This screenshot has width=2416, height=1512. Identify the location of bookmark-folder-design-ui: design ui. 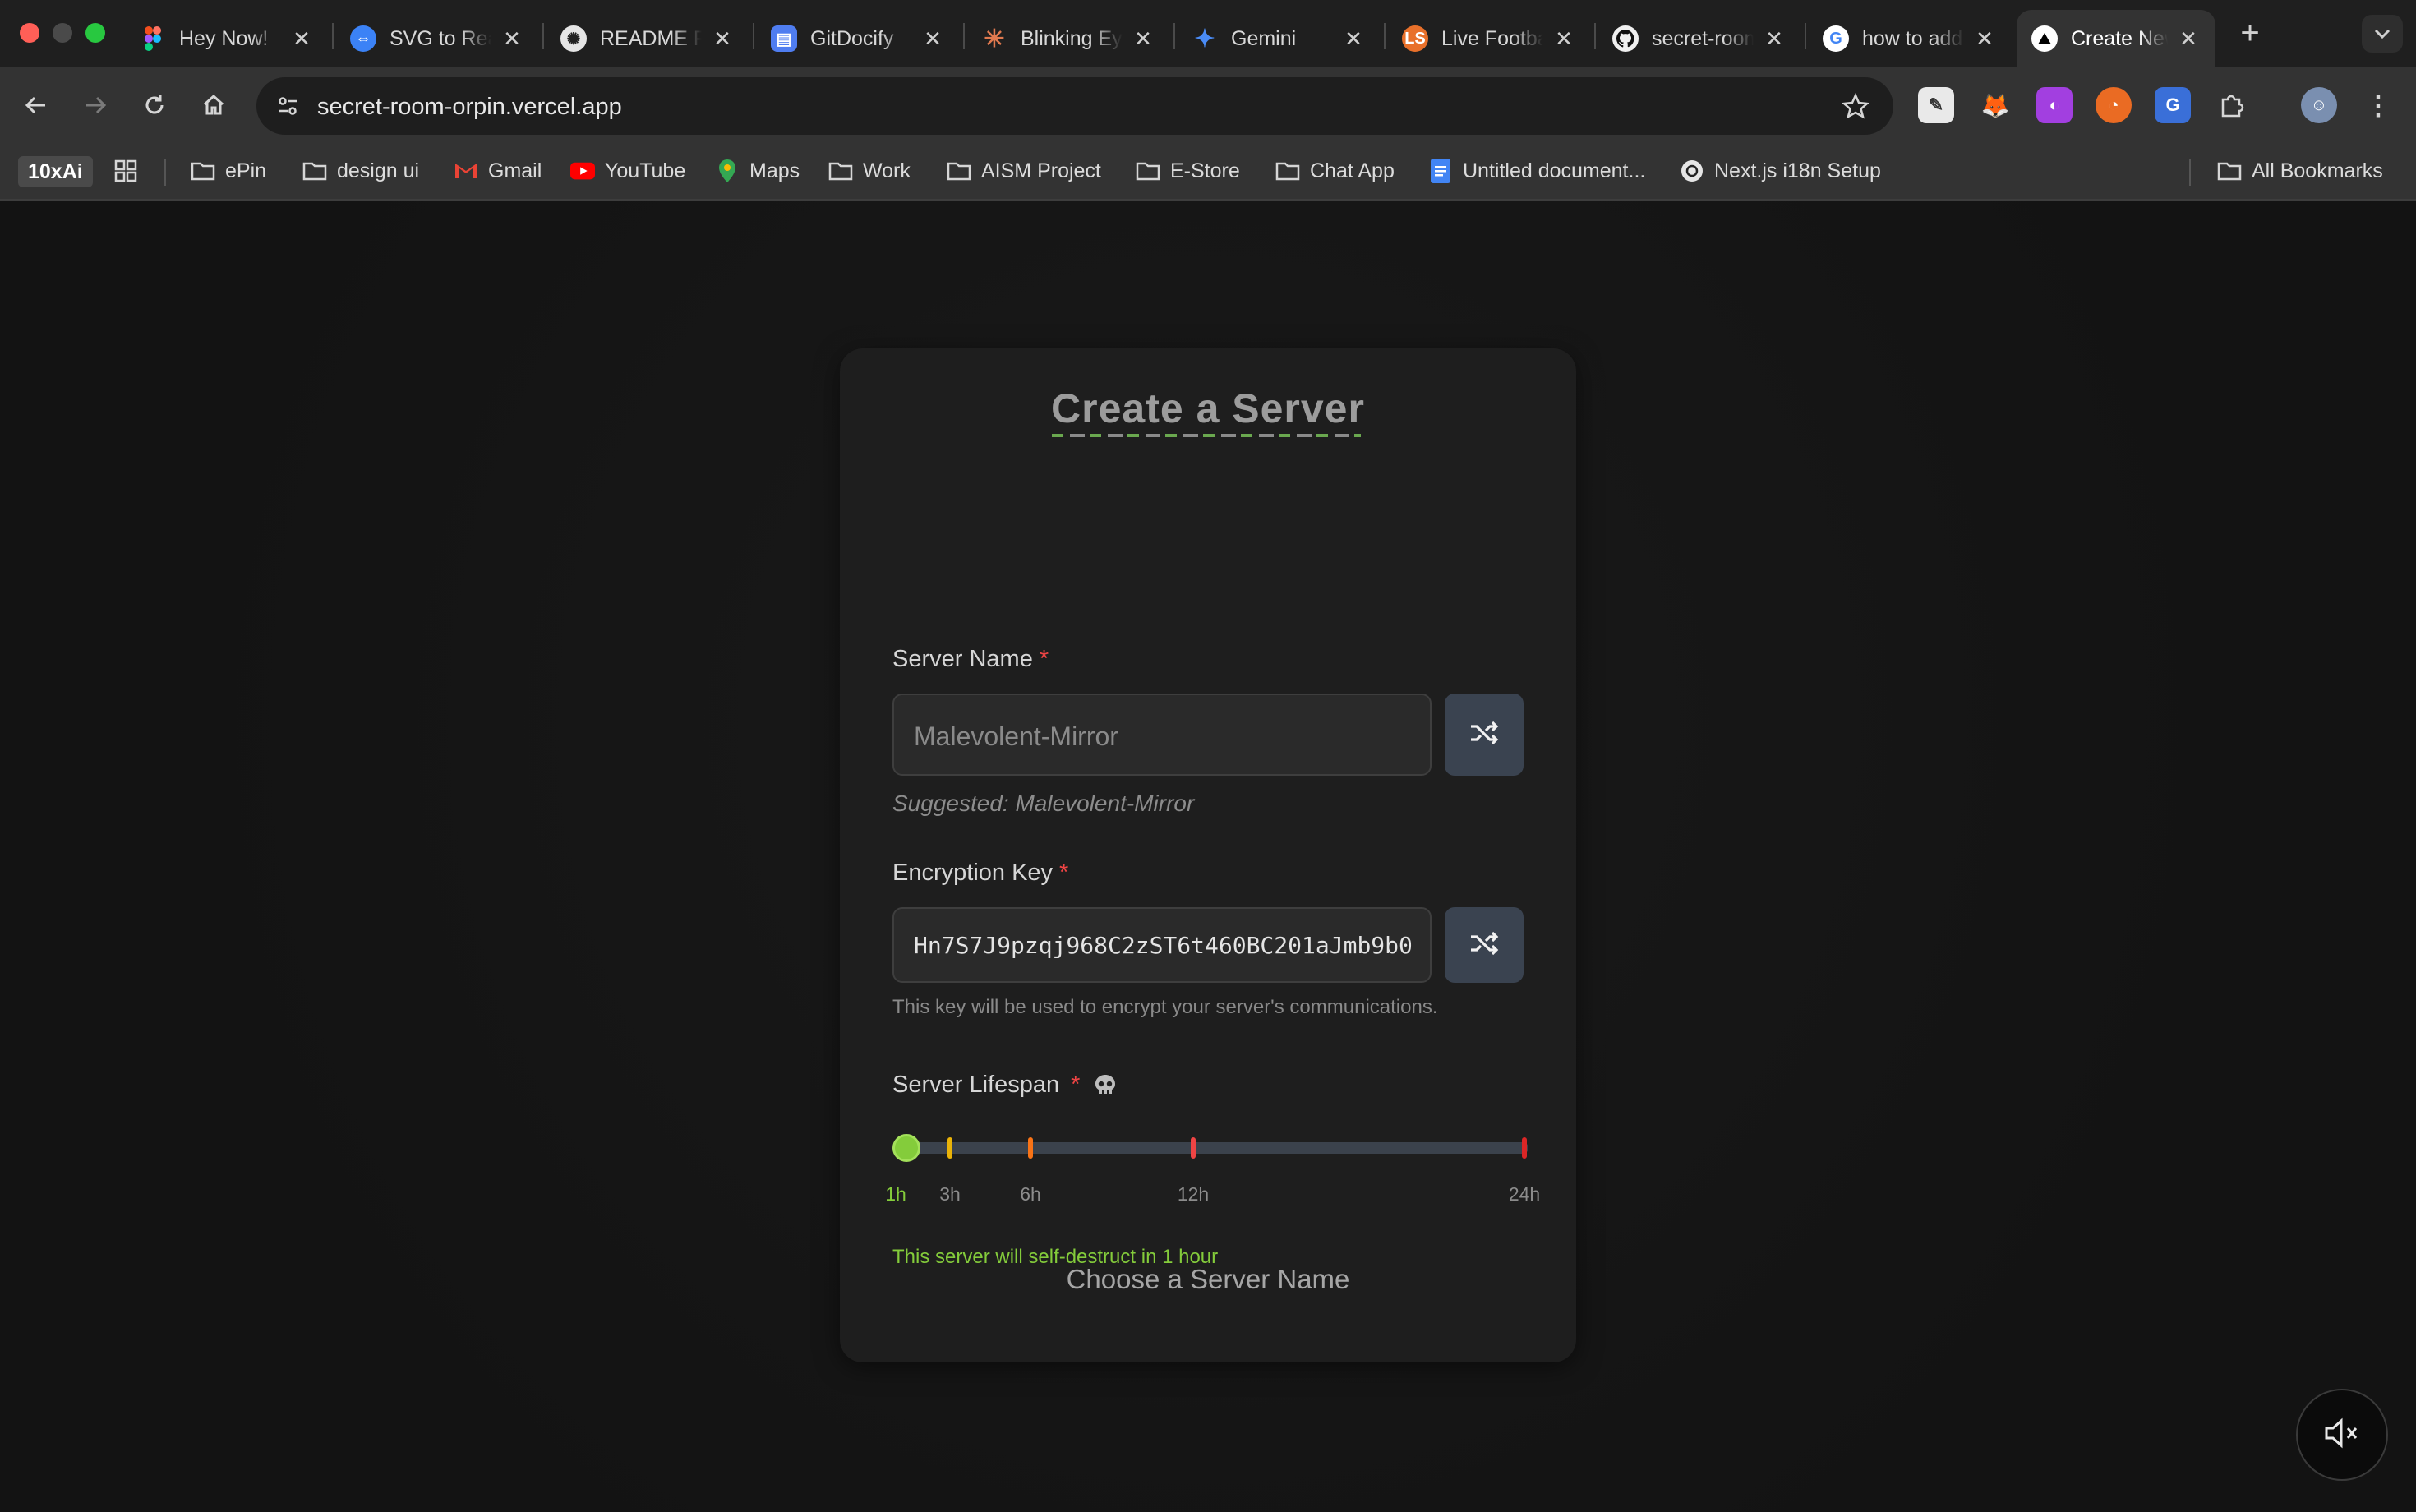
(361, 170).